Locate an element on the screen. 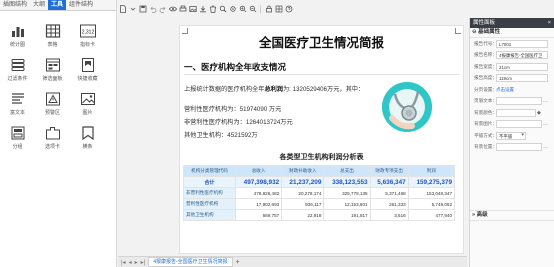 The height and width of the screenshot is (267, 554). tool-label: 富文本 is located at coordinates (17, 113).